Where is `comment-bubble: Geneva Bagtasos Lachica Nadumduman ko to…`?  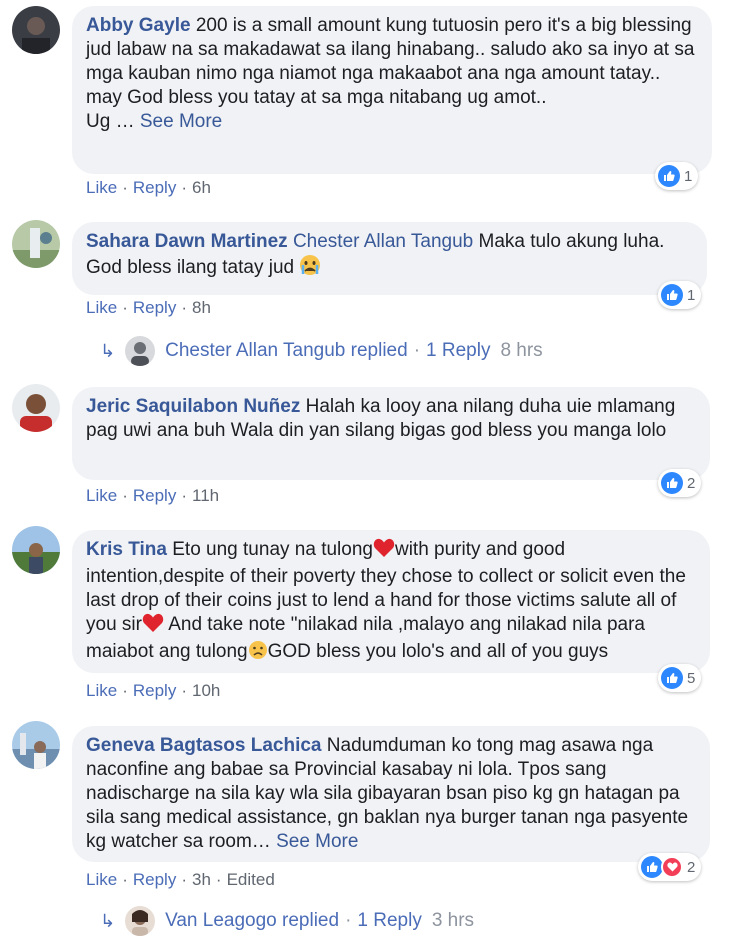 comment-bubble: Geneva Bagtasos Lachica Nadumduman ko to… is located at coordinates (391, 794).